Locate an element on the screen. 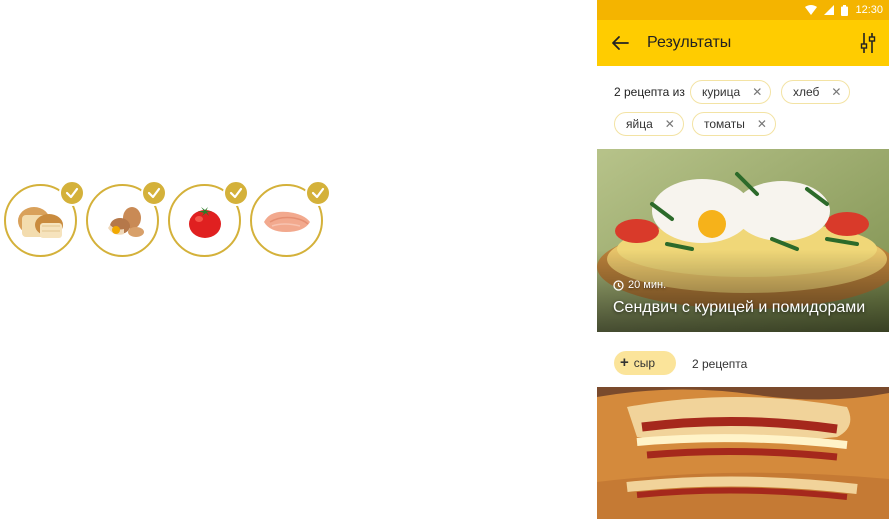  recipe-card: 20 мин. Сендвич с курицей и помидорами is located at coordinates (743, 240).